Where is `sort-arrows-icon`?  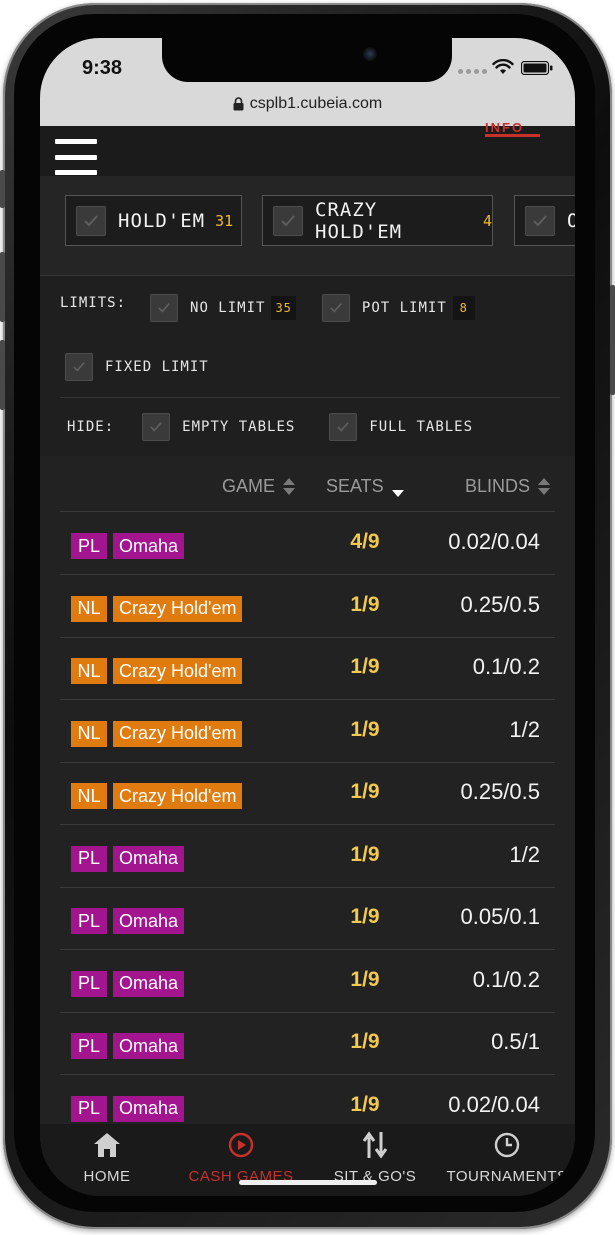 sort-arrows-icon is located at coordinates (375, 1145).